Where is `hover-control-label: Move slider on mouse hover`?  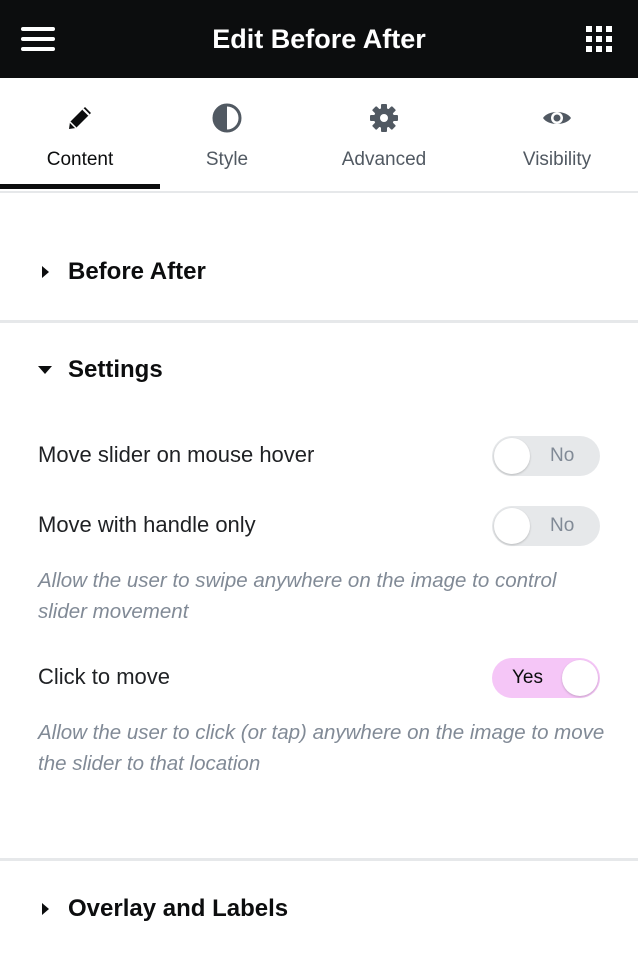
hover-control-label: Move slider on mouse hover is located at coordinates (176, 454).